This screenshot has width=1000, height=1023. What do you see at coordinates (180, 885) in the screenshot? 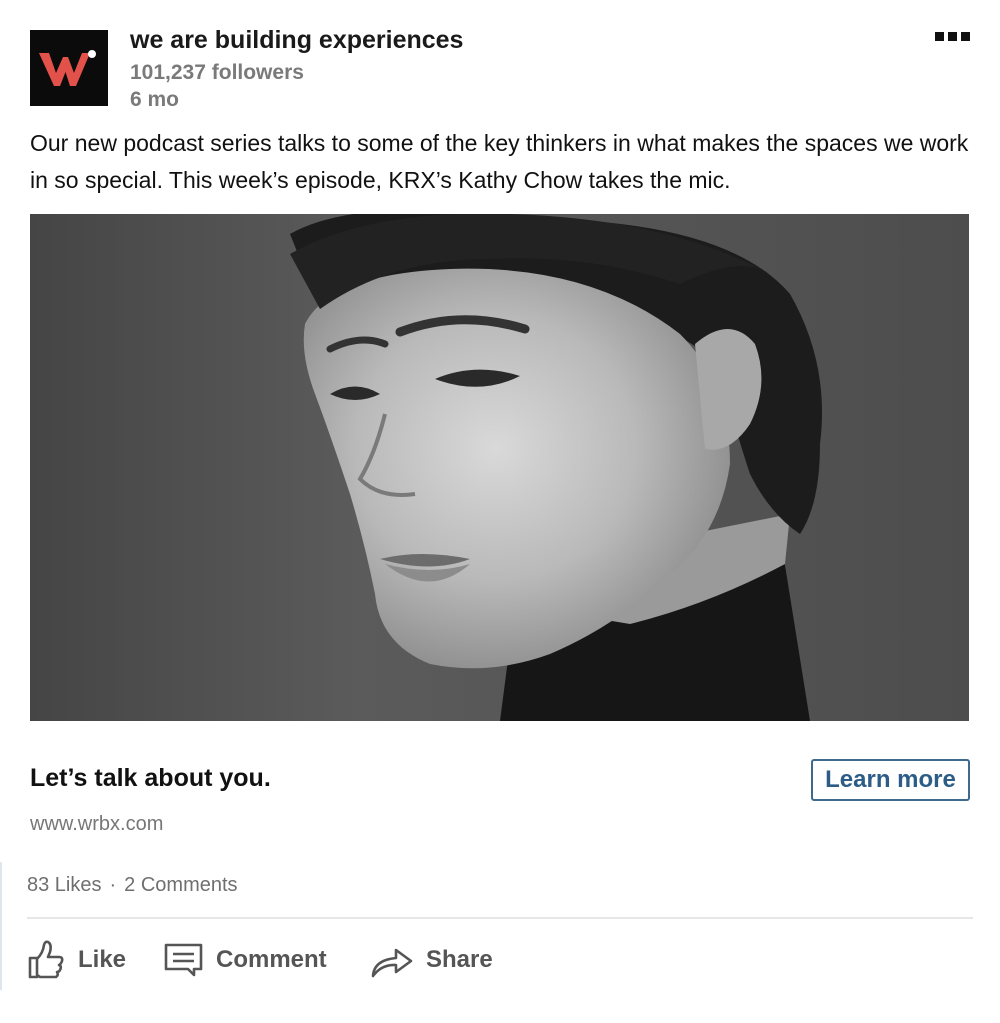
I see `comments-count: 2 Comments` at bounding box center [180, 885].